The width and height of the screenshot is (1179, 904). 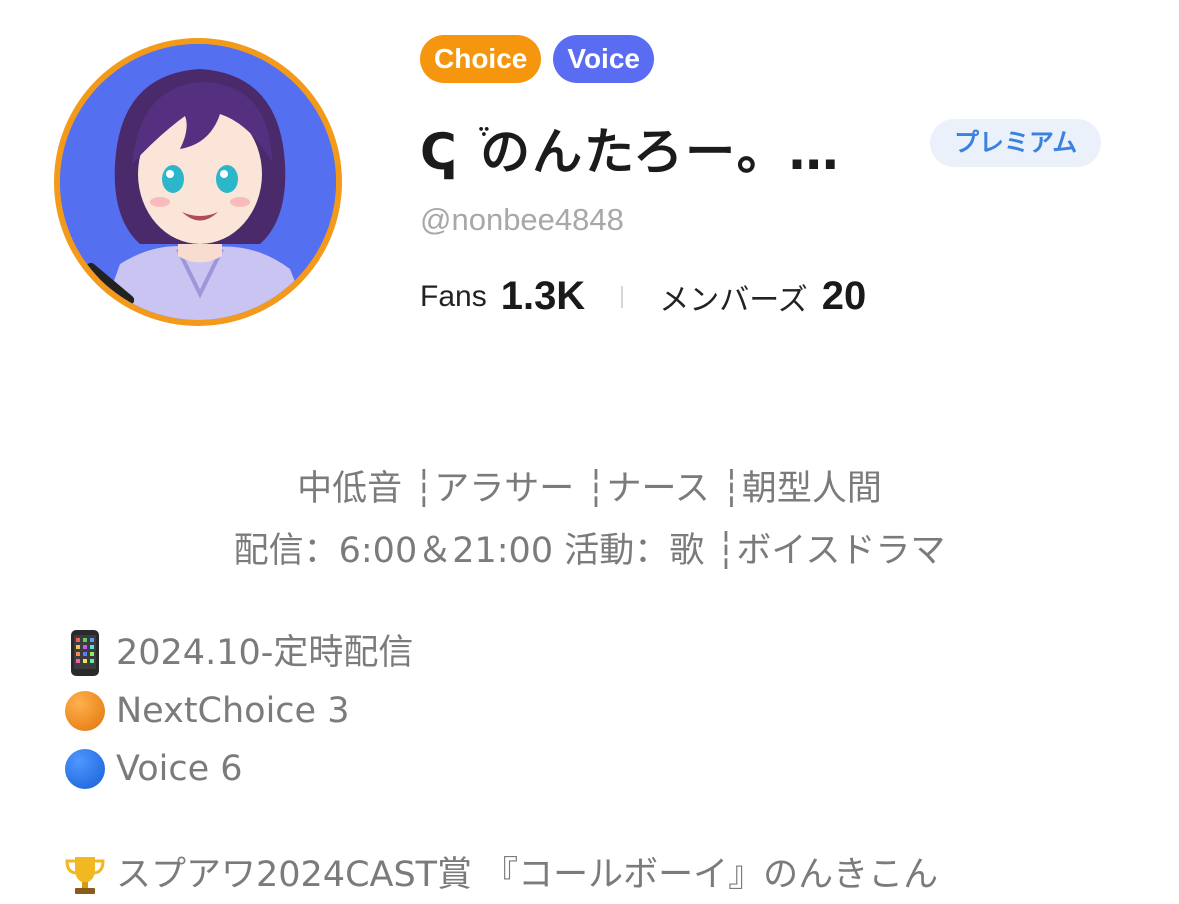 I want to click on blue-circle-icon, so click(x=85, y=769).